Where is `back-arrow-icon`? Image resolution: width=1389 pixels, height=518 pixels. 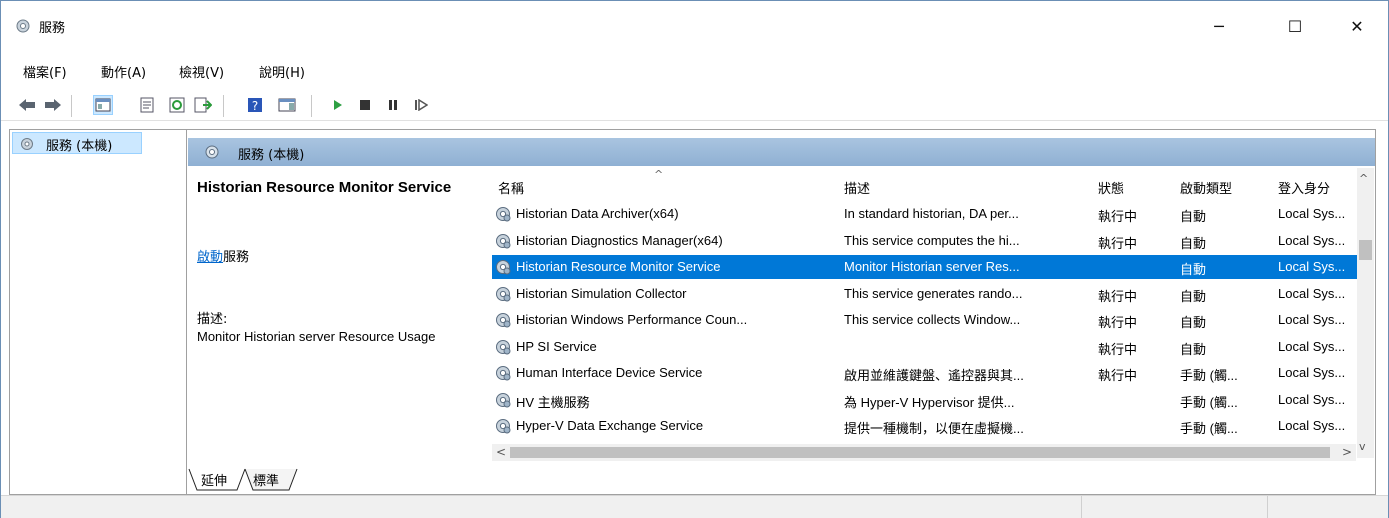
back-arrow-icon is located at coordinates (27, 105).